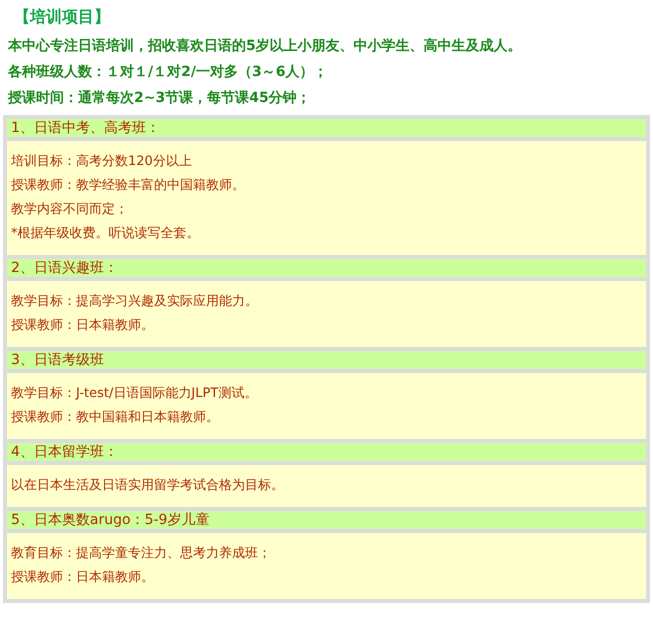  What do you see at coordinates (326, 360) in the screenshot?
I see `course-heading: 3、日语考级班` at bounding box center [326, 360].